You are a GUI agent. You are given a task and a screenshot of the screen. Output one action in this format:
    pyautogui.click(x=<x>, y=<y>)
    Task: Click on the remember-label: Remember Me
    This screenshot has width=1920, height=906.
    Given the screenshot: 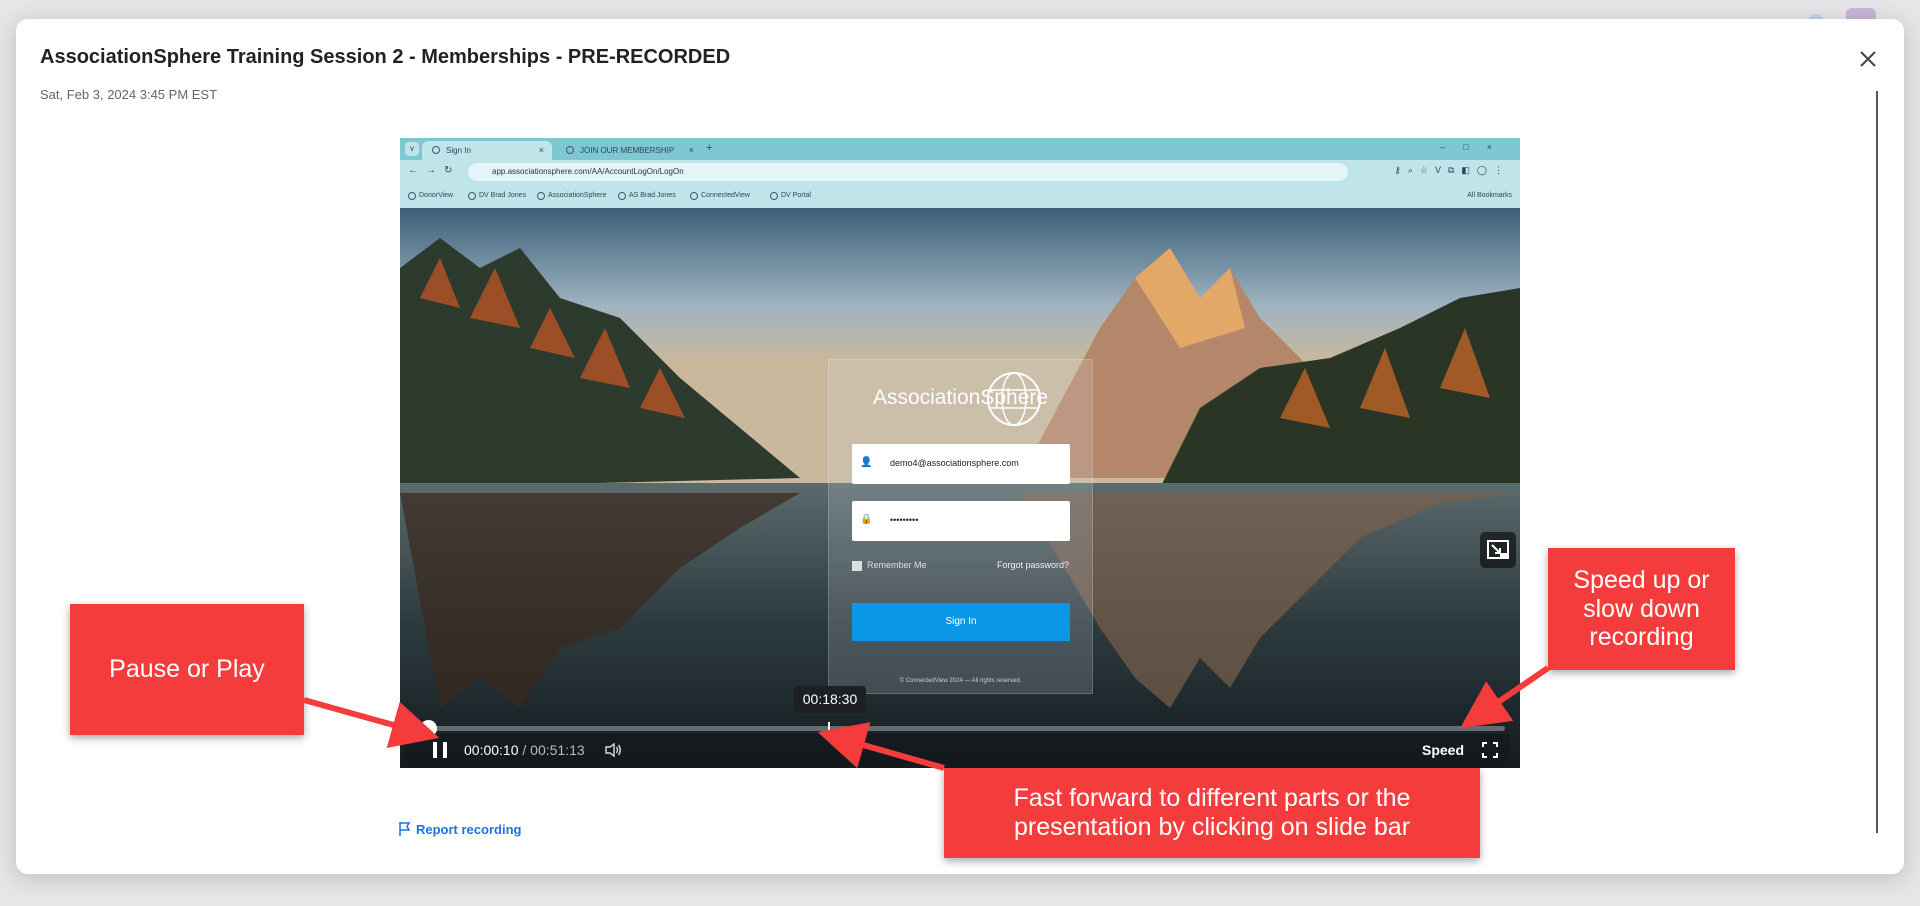 What is the action you would take?
    pyautogui.click(x=897, y=565)
    